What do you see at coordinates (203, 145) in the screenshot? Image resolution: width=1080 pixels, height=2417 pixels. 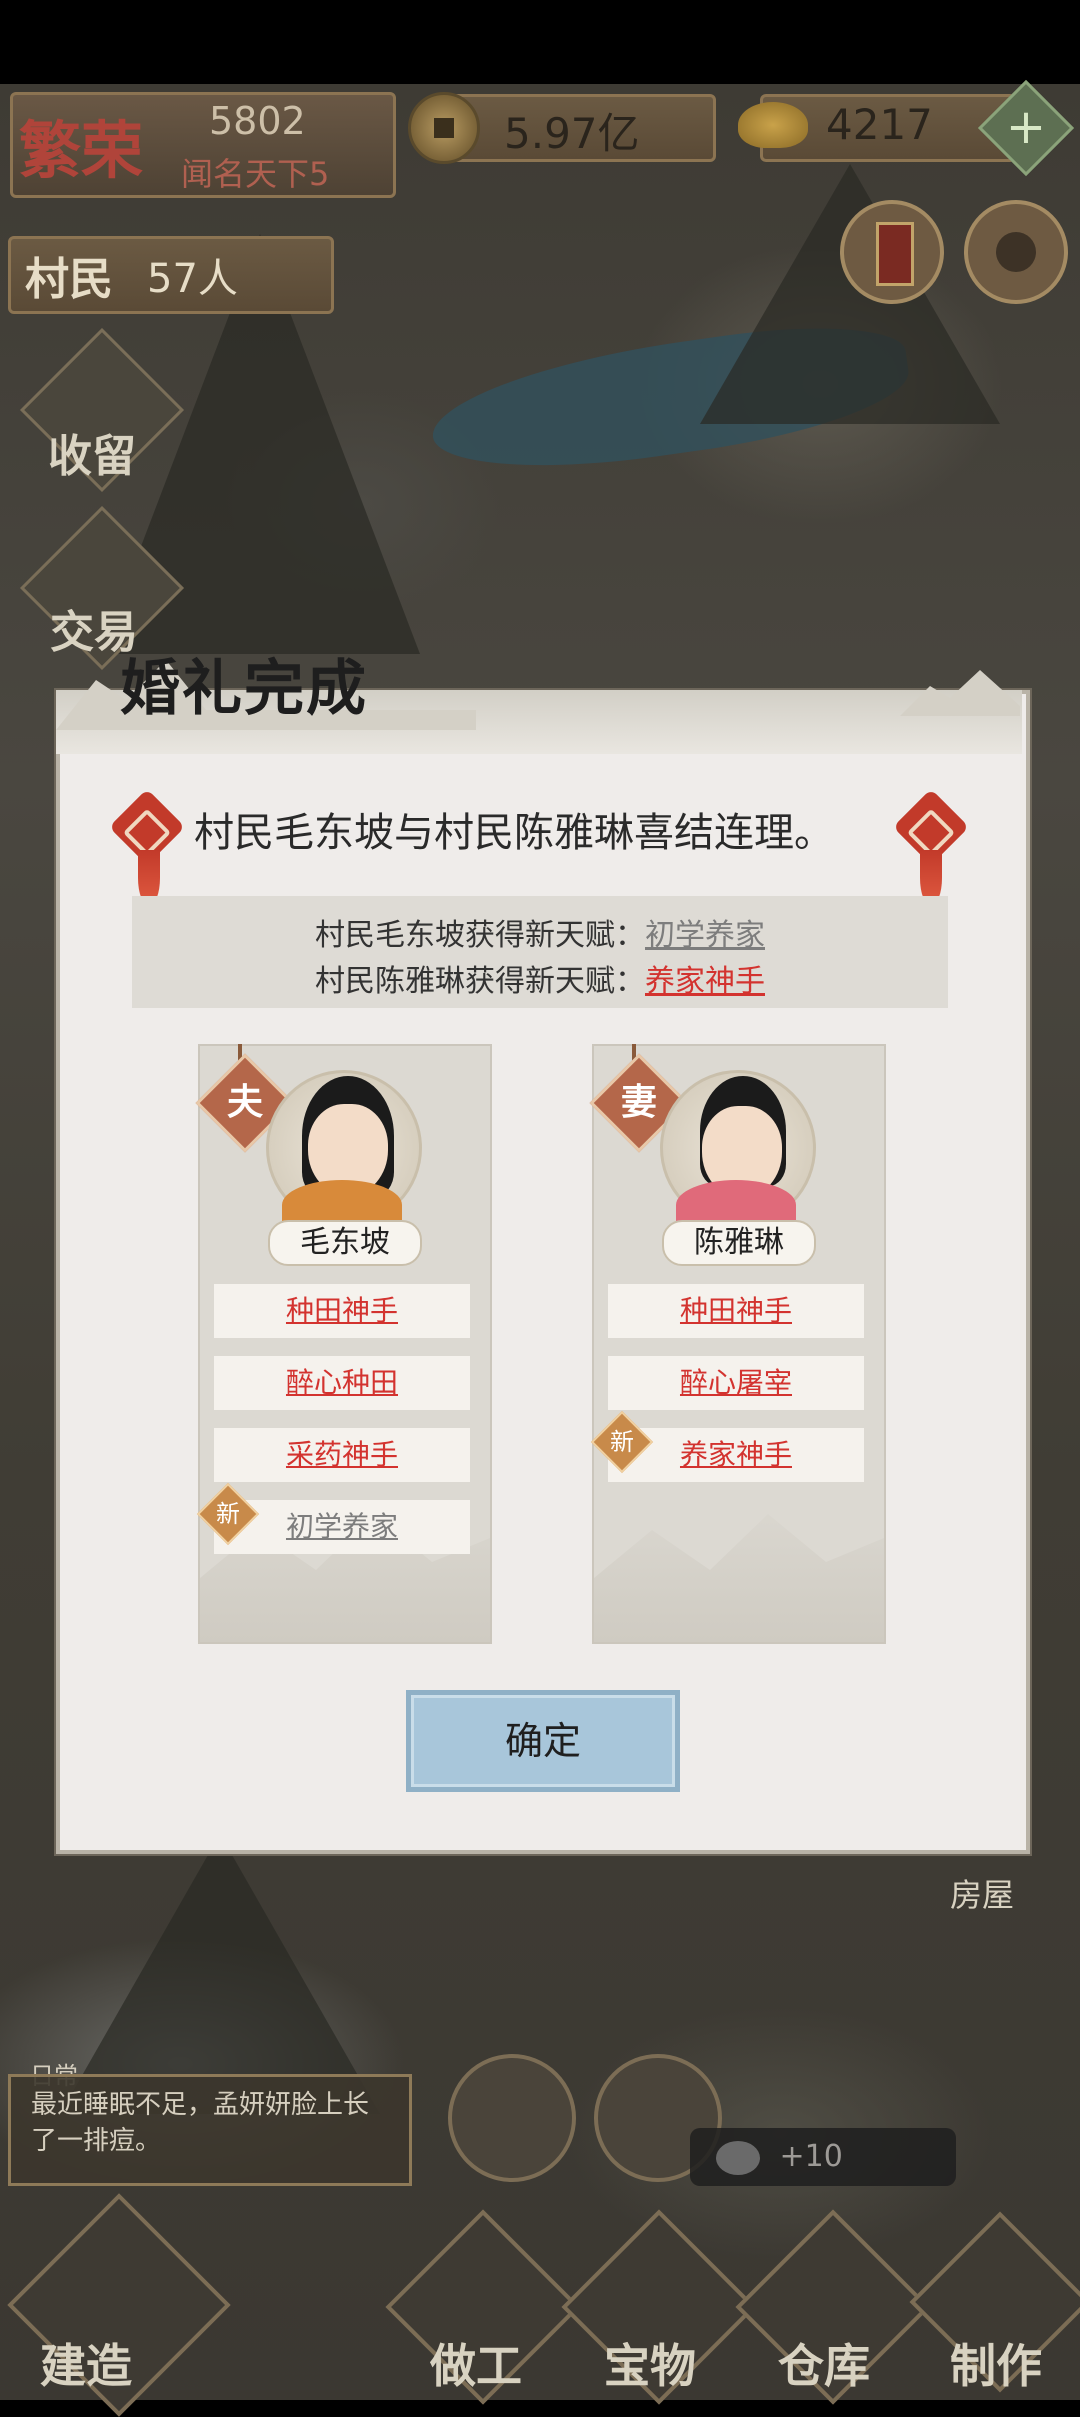 I see `prosperity-panel: 繁荣 5802 闻名天下5` at bounding box center [203, 145].